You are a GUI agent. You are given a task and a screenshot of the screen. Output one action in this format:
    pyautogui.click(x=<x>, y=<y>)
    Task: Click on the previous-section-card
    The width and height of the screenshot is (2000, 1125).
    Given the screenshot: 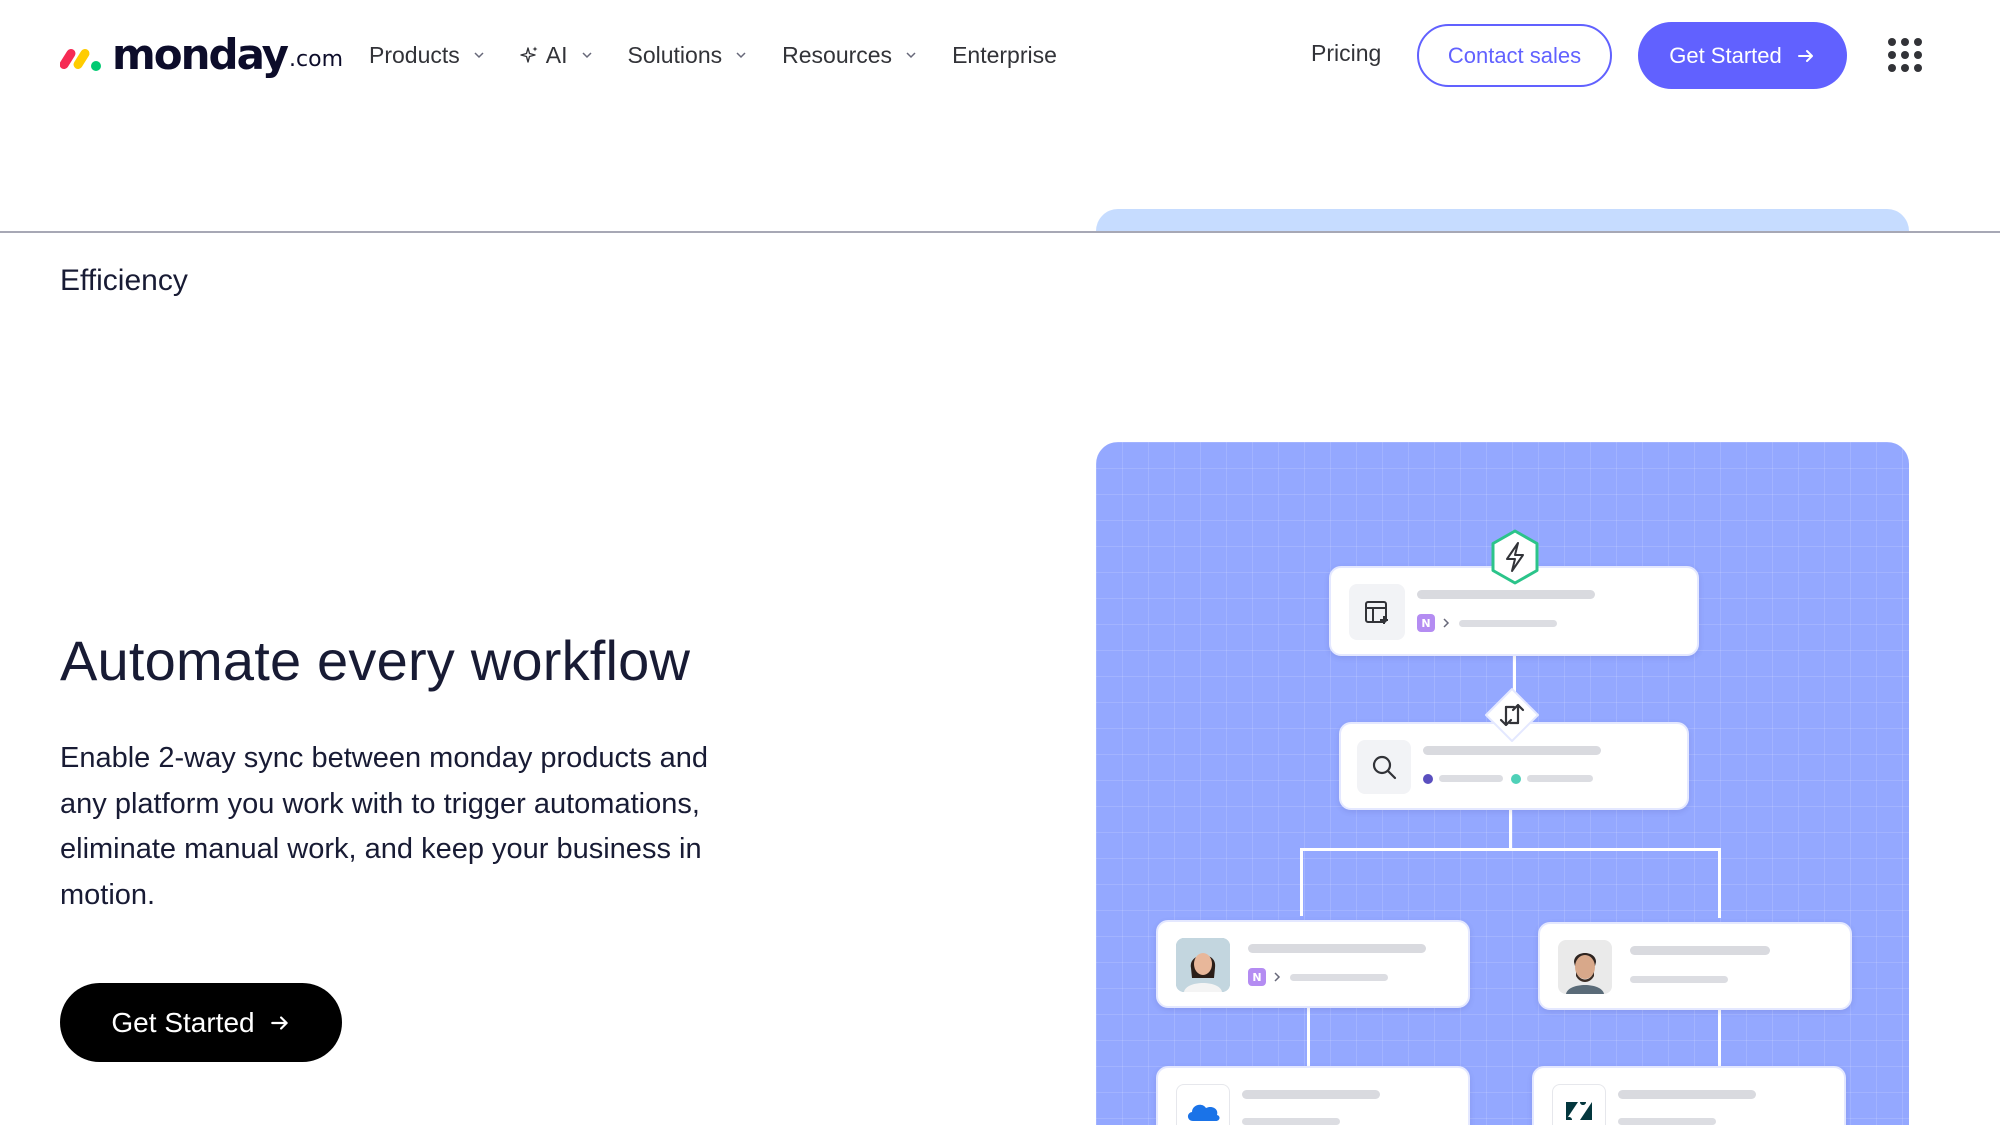 What is the action you would take?
    pyautogui.click(x=1502, y=221)
    